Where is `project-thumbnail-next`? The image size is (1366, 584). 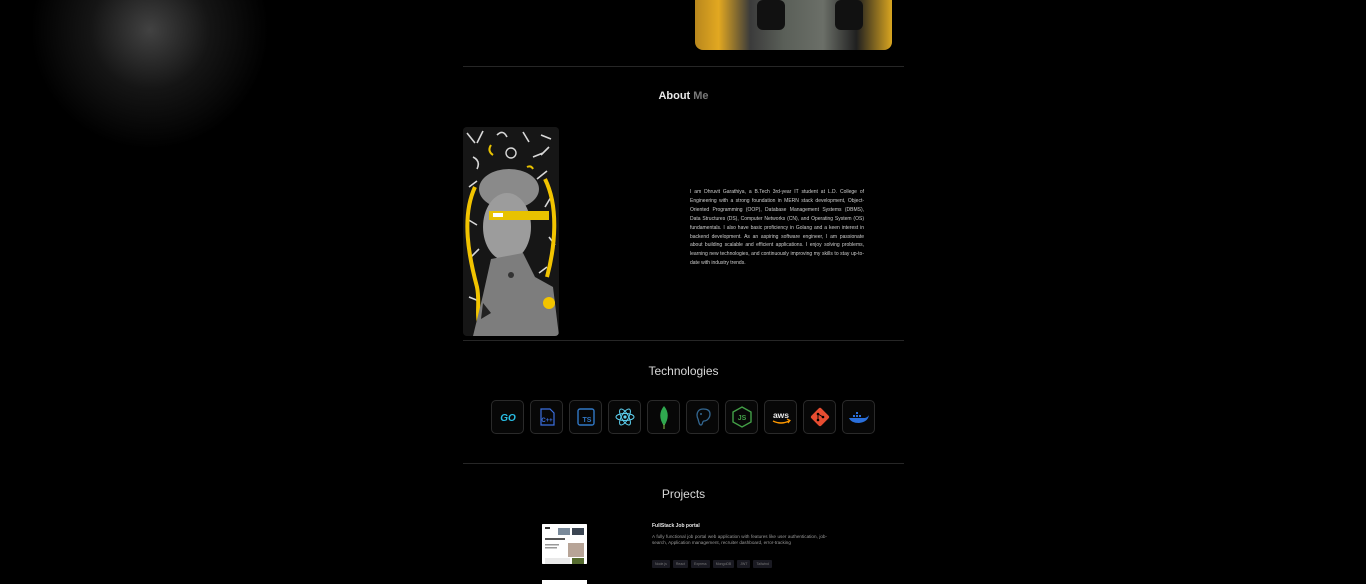
project-thumbnail-next is located at coordinates (564, 582).